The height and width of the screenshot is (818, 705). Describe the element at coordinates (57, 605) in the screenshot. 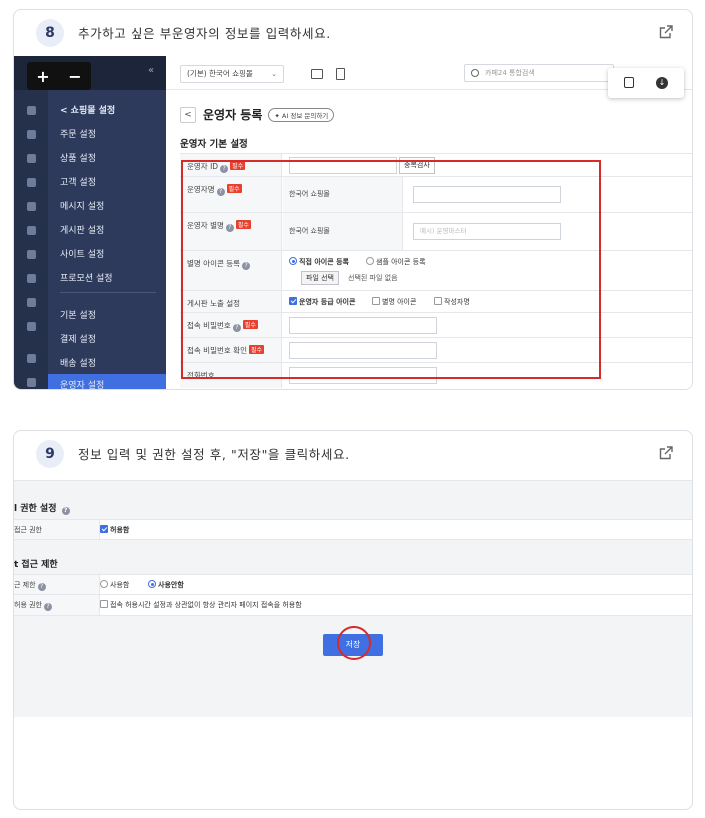

I see `allow-label: 허용 권한?` at that location.